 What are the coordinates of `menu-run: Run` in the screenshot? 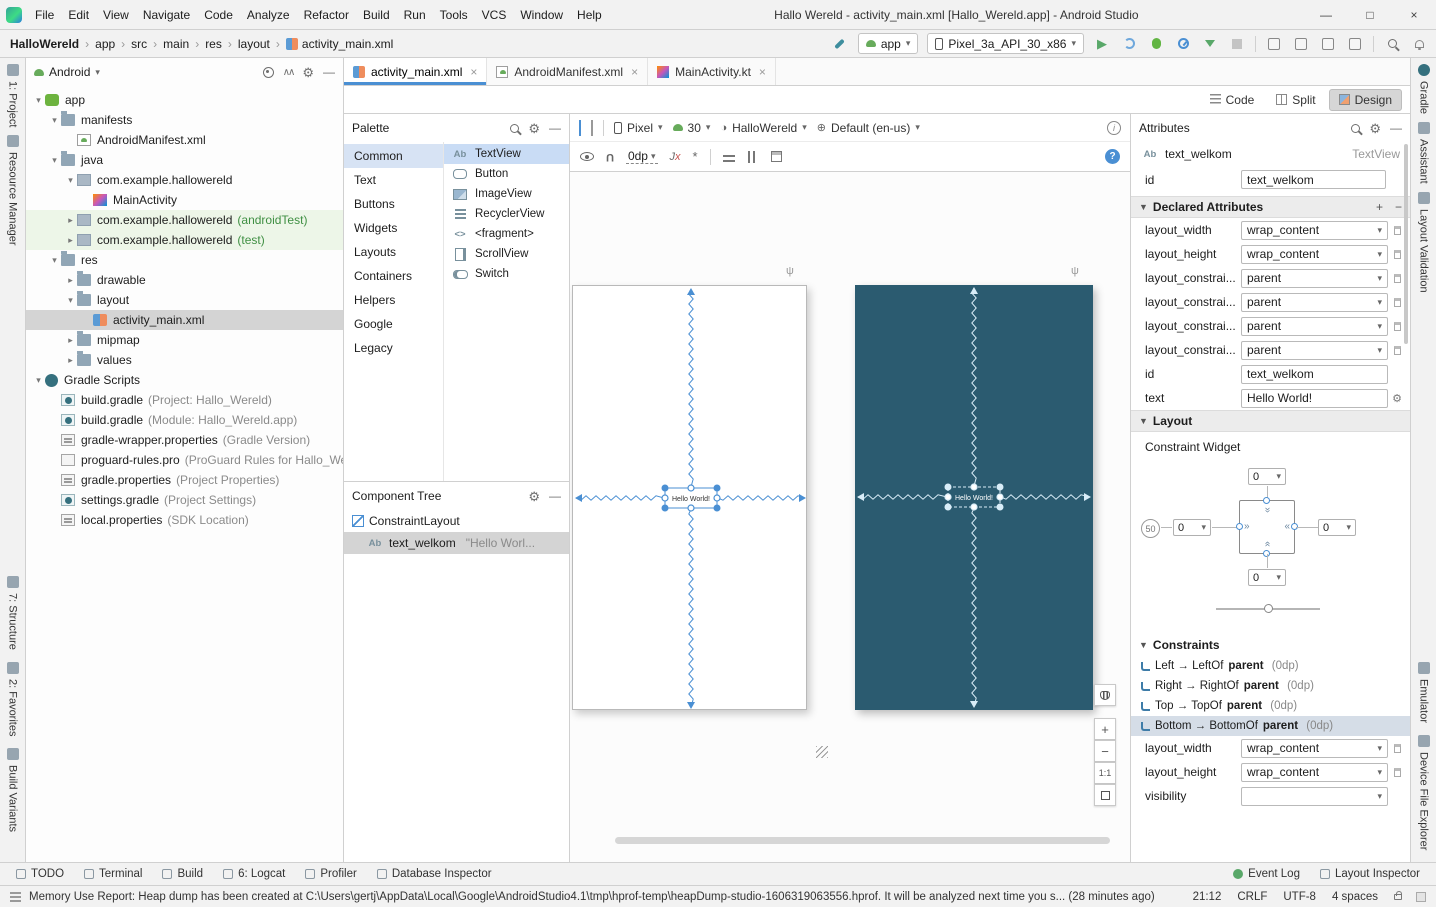 It's located at (415, 15).